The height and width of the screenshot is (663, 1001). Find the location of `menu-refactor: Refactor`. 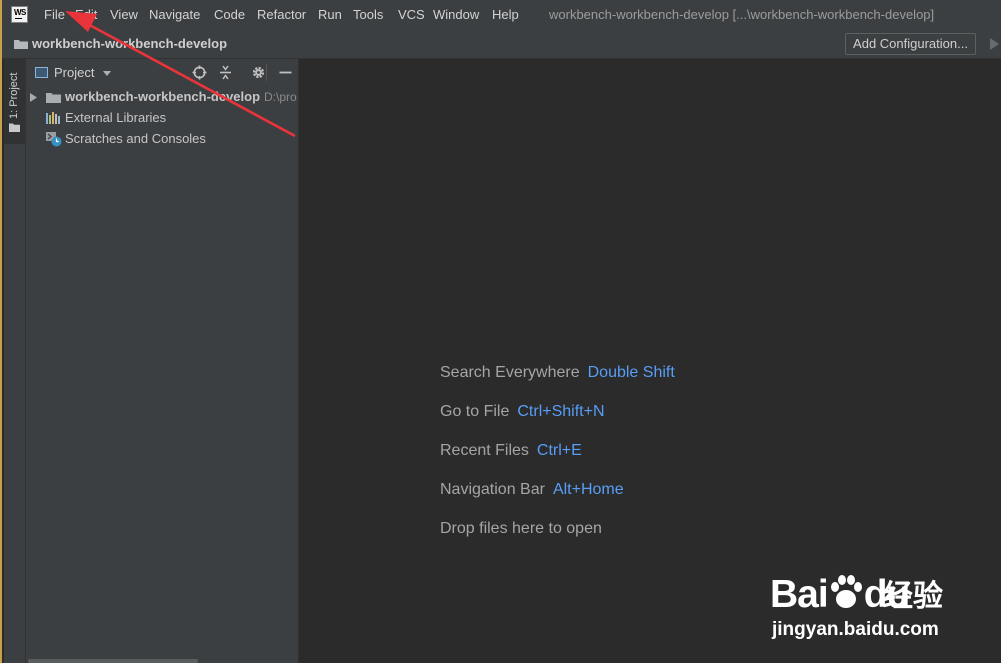

menu-refactor: Refactor is located at coordinates (281, 15).